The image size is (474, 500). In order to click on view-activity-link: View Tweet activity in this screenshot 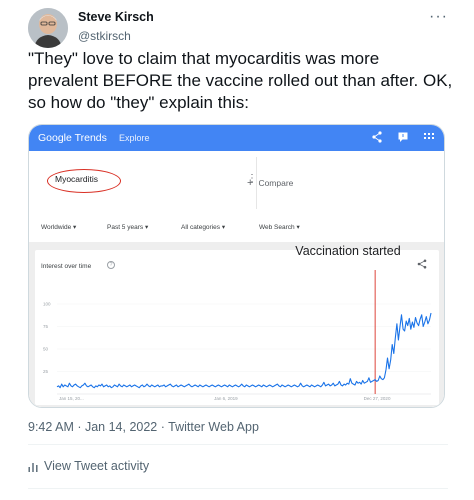, I will do `click(88, 466)`.